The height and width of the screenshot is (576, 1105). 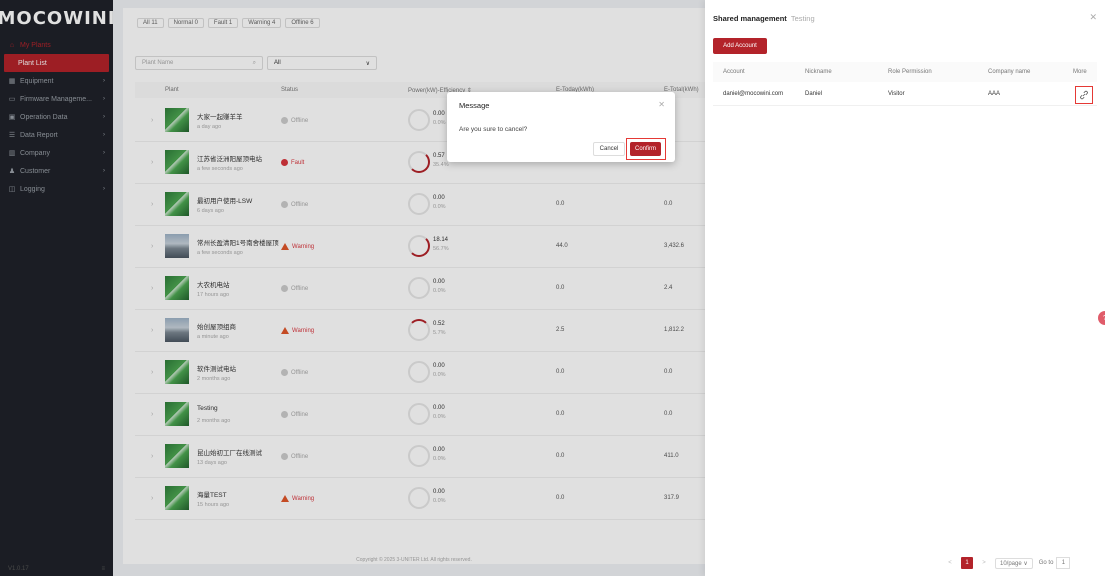 I want to click on confirm-highlight: Confirm, so click(x=646, y=149).